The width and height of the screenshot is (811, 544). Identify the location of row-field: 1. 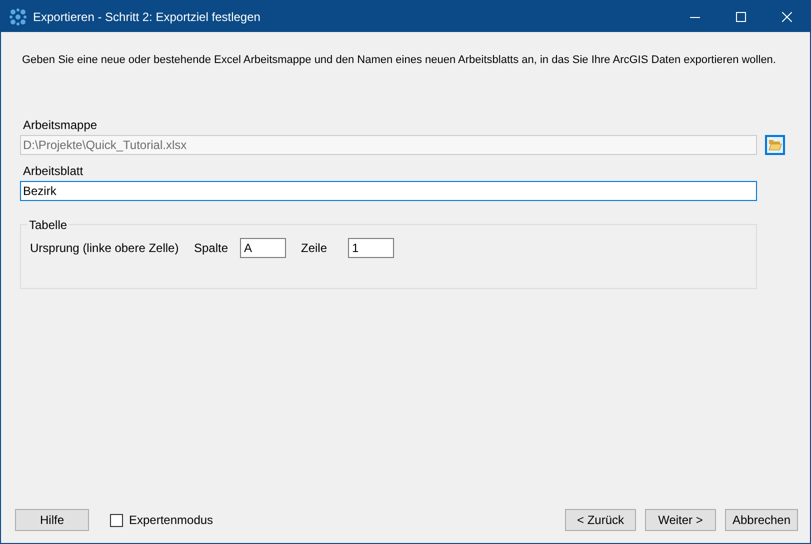
(371, 248).